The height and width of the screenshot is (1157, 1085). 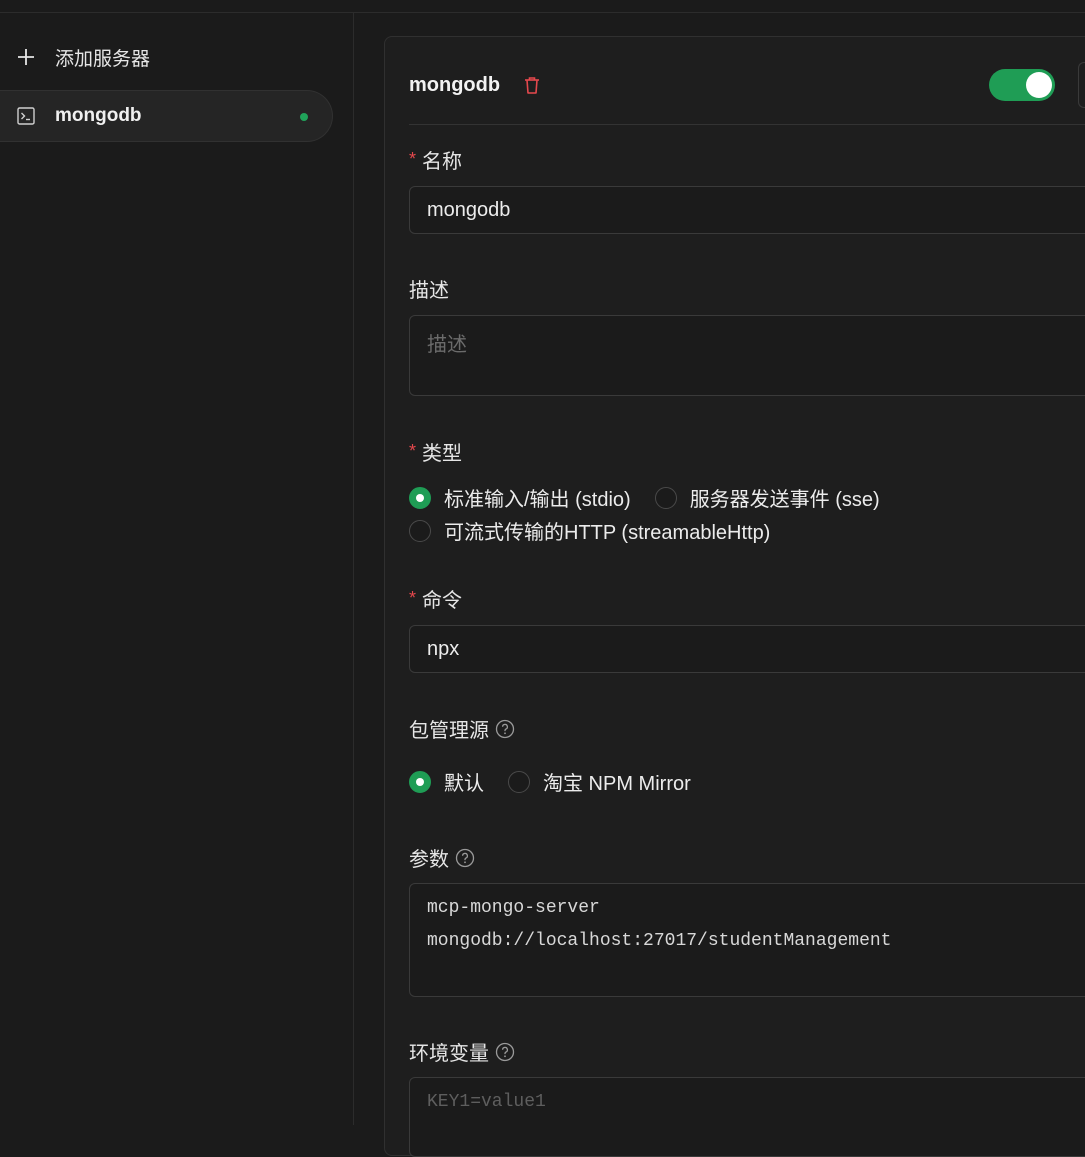 What do you see at coordinates (1022, 85) in the screenshot?
I see `server-enabled-toggle` at bounding box center [1022, 85].